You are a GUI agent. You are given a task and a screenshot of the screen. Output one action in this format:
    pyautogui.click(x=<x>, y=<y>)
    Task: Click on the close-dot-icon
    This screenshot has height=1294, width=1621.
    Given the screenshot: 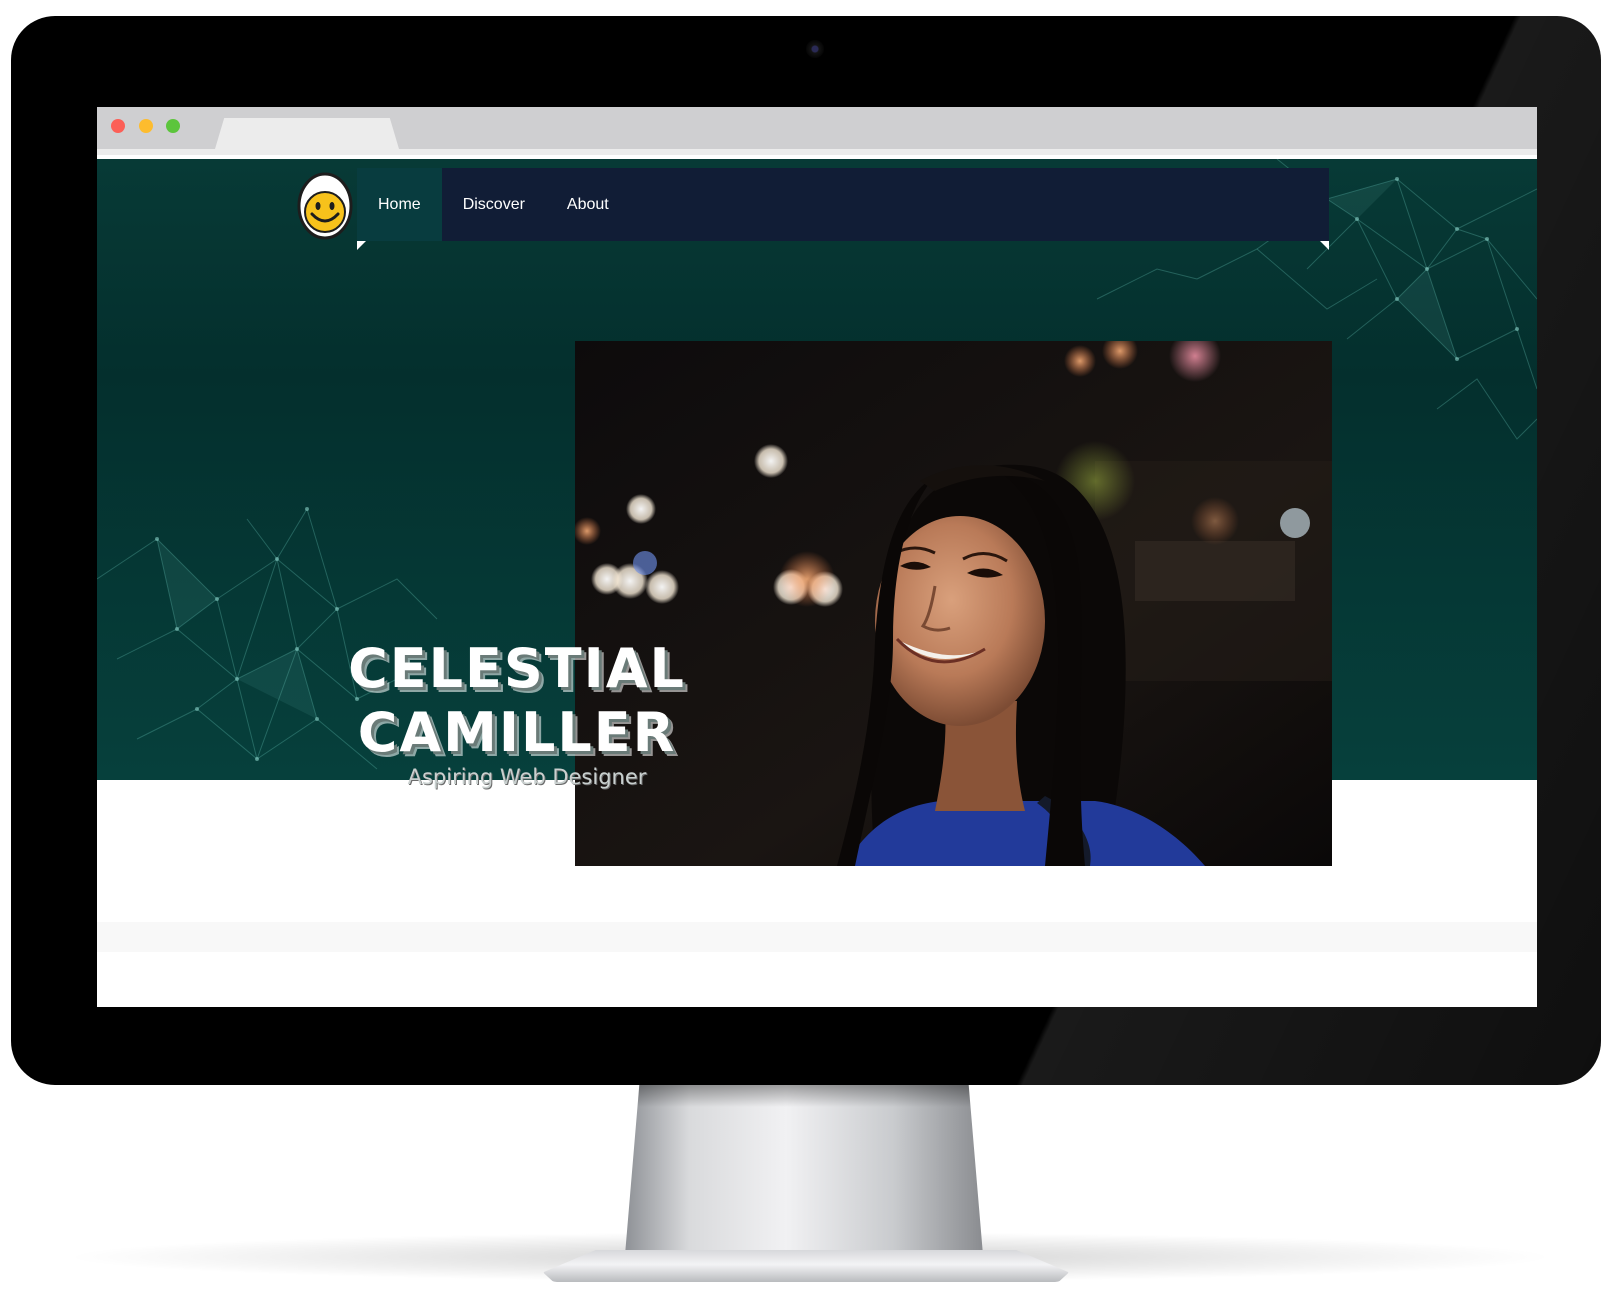 What is the action you would take?
    pyautogui.click(x=118, y=126)
    